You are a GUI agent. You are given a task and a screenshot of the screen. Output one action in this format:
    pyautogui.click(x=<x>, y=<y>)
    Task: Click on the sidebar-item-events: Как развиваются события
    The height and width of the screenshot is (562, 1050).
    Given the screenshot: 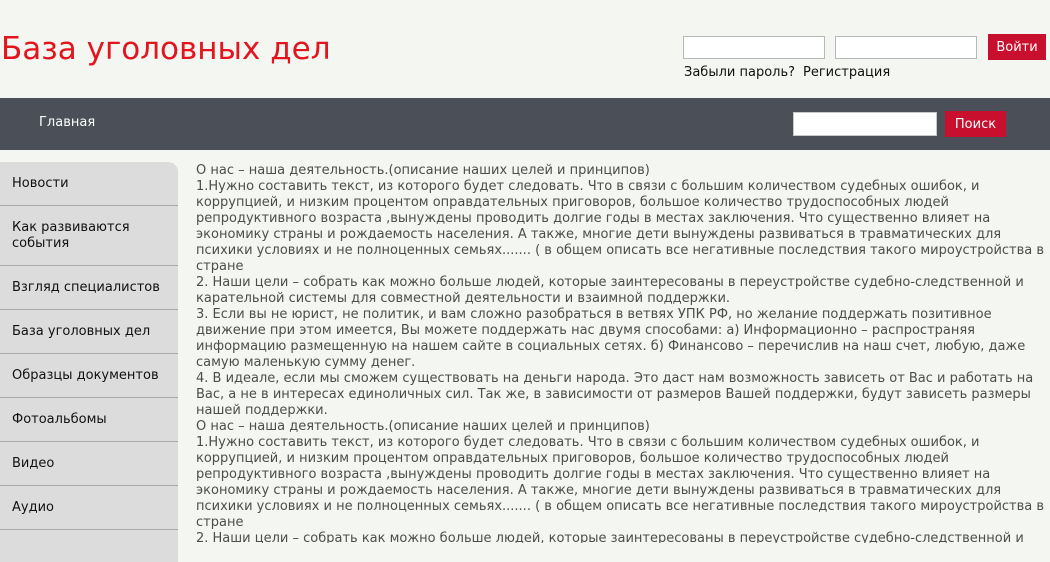 What is the action you would take?
    pyautogui.click(x=89, y=236)
    